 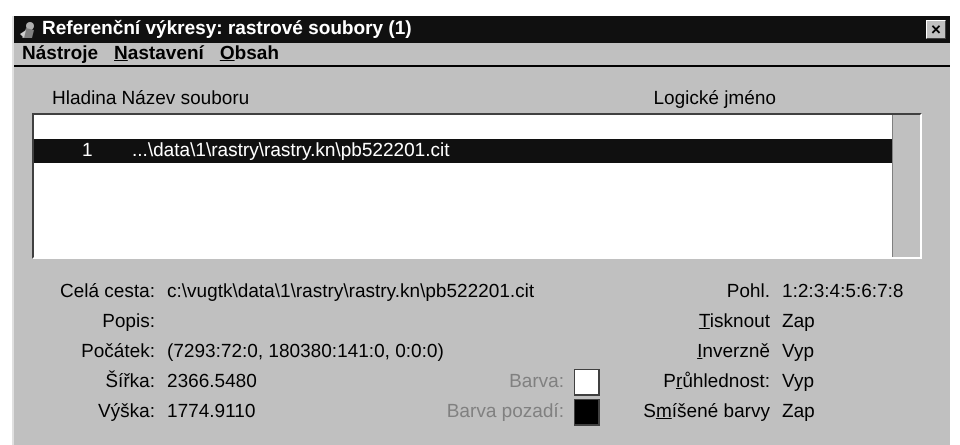 What do you see at coordinates (906, 186) in the screenshot?
I see `scrollbar` at bounding box center [906, 186].